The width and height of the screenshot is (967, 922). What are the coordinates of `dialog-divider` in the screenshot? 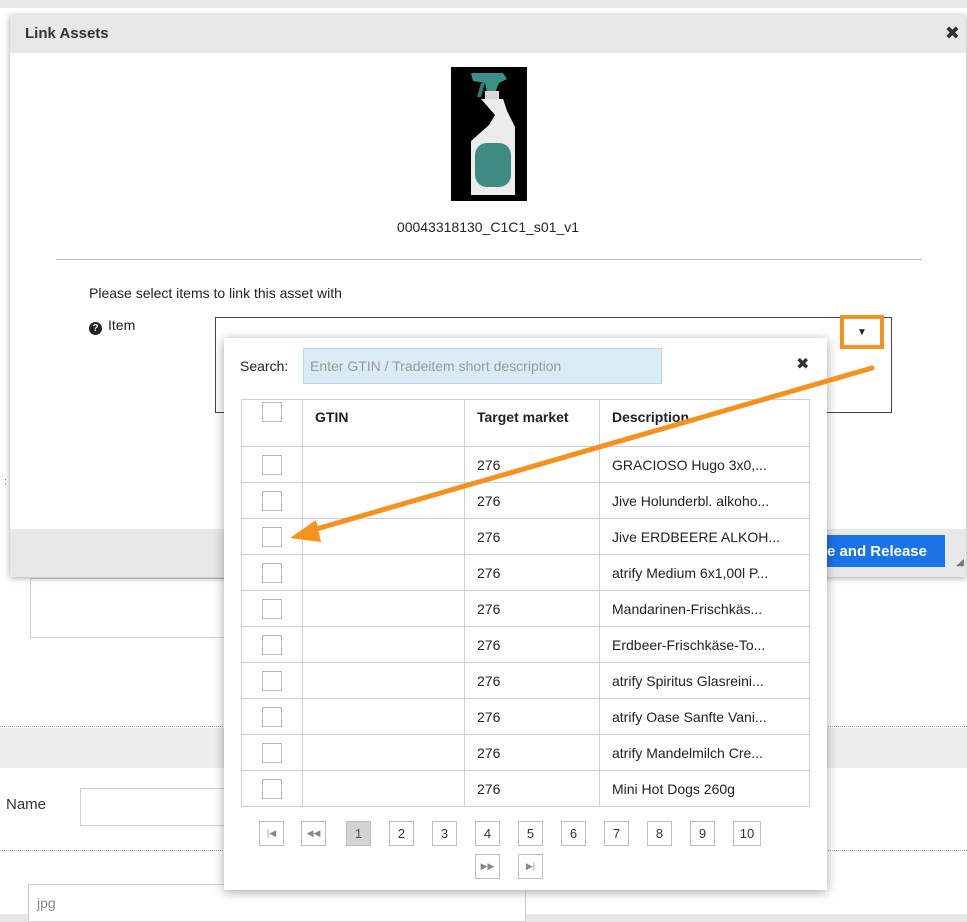 It's located at (489, 259).